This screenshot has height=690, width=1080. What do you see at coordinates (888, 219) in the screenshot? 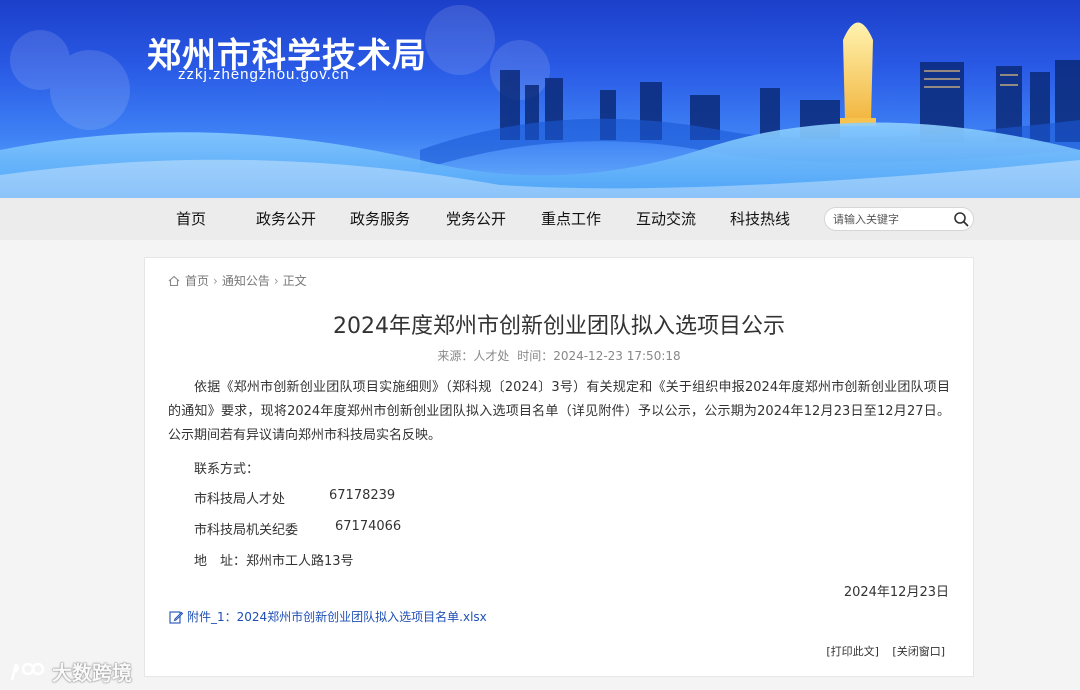
I see `search-input` at bounding box center [888, 219].